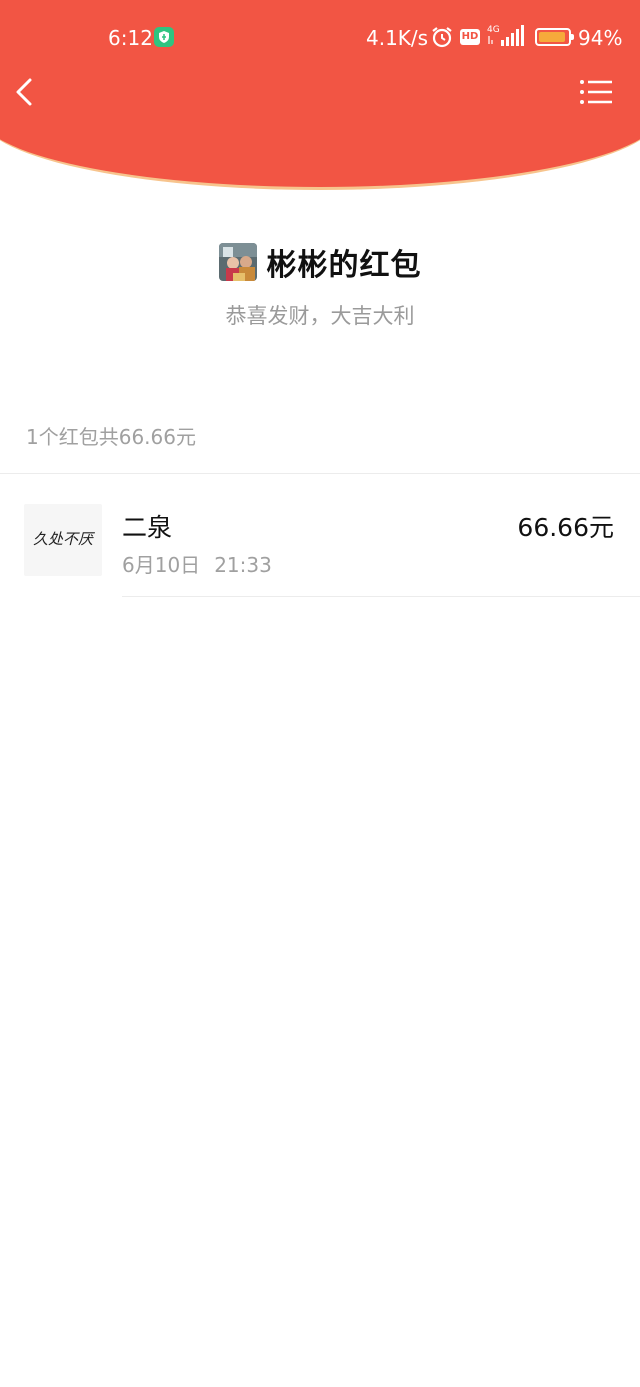  I want to click on back-button, so click(28, 92).